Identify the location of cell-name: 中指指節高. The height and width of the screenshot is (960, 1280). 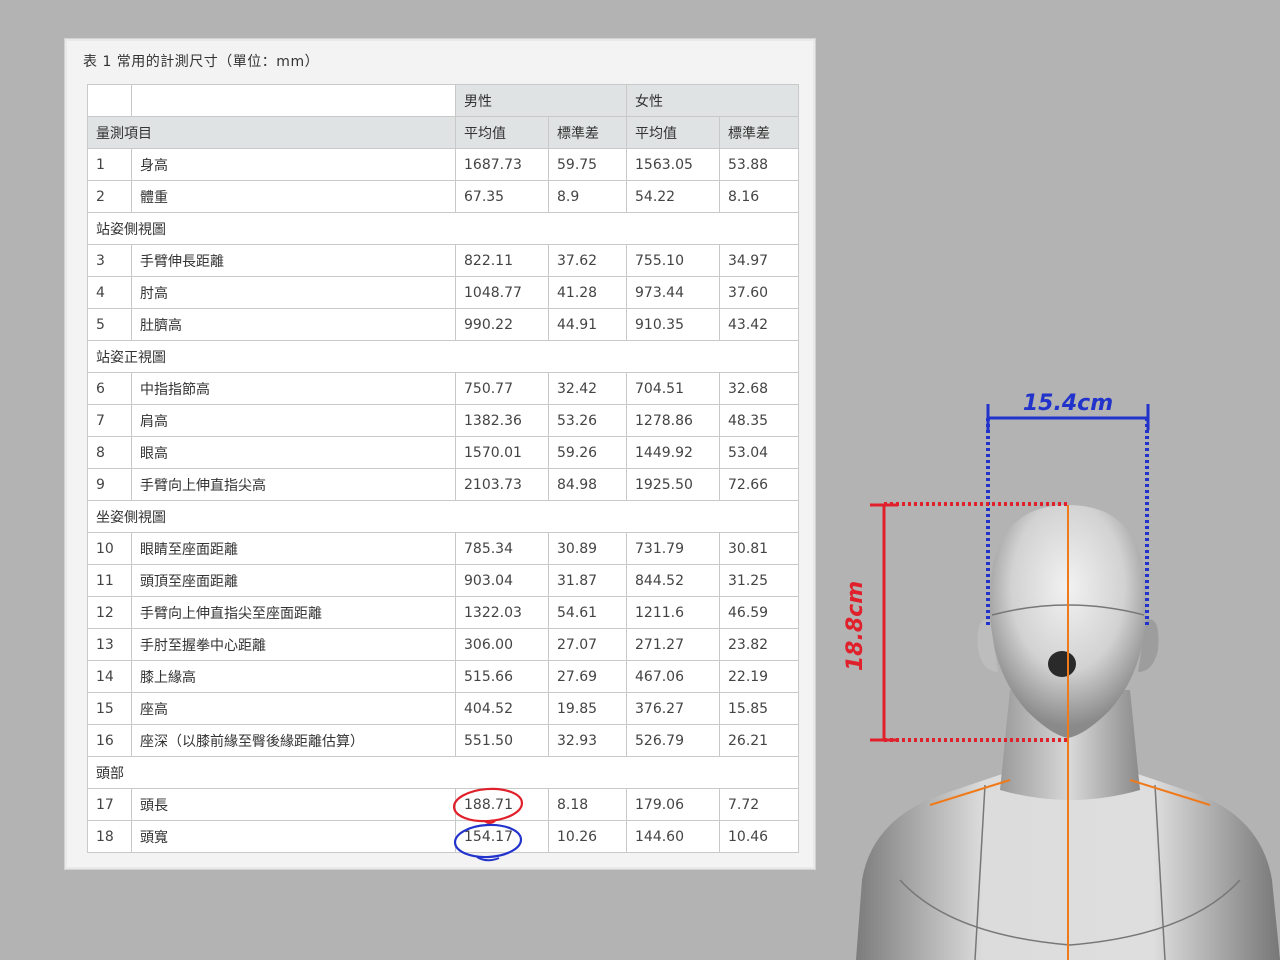
(293, 388).